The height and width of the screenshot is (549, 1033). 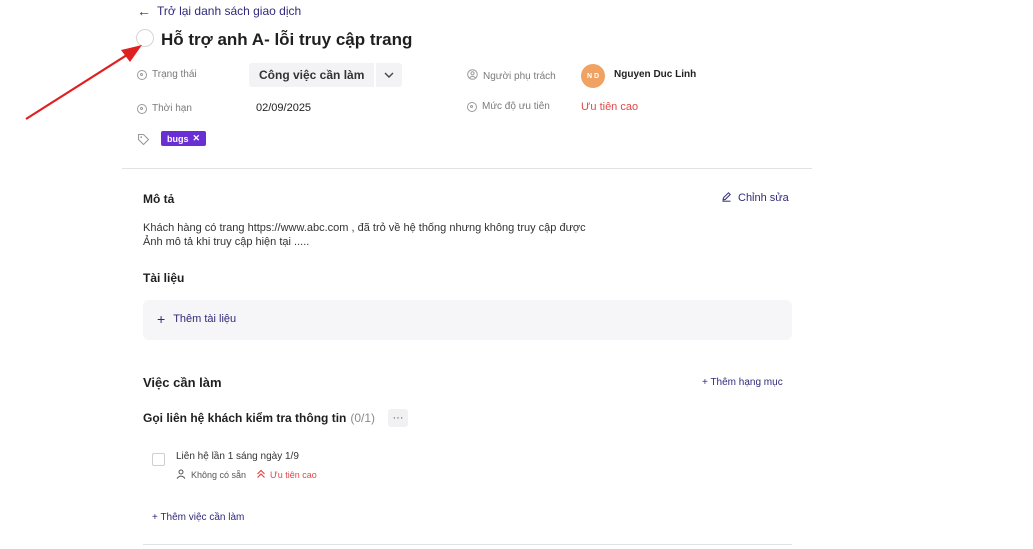 I want to click on add-category-button: + Thêm hạng mục, so click(x=742, y=382).